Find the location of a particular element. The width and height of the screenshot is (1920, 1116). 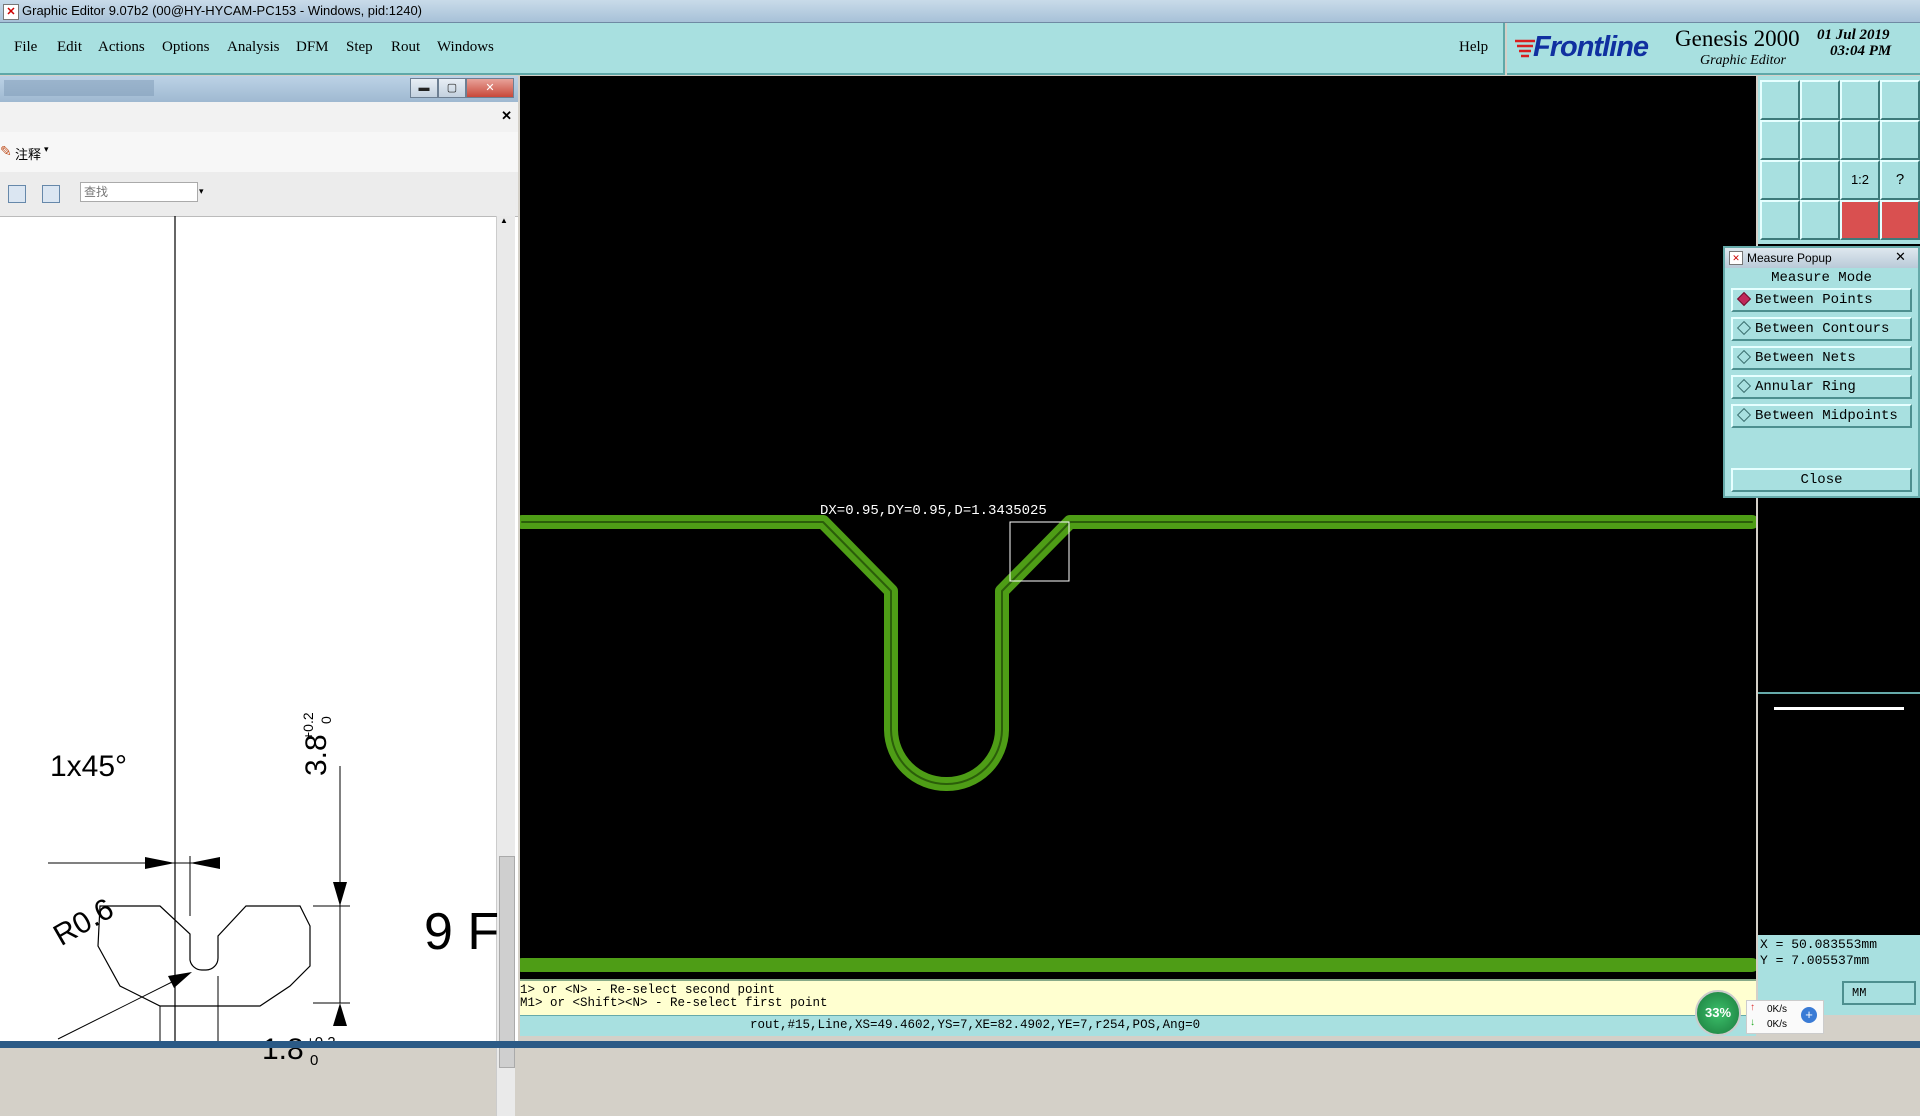

net-tool-icon is located at coordinates (1900, 220).